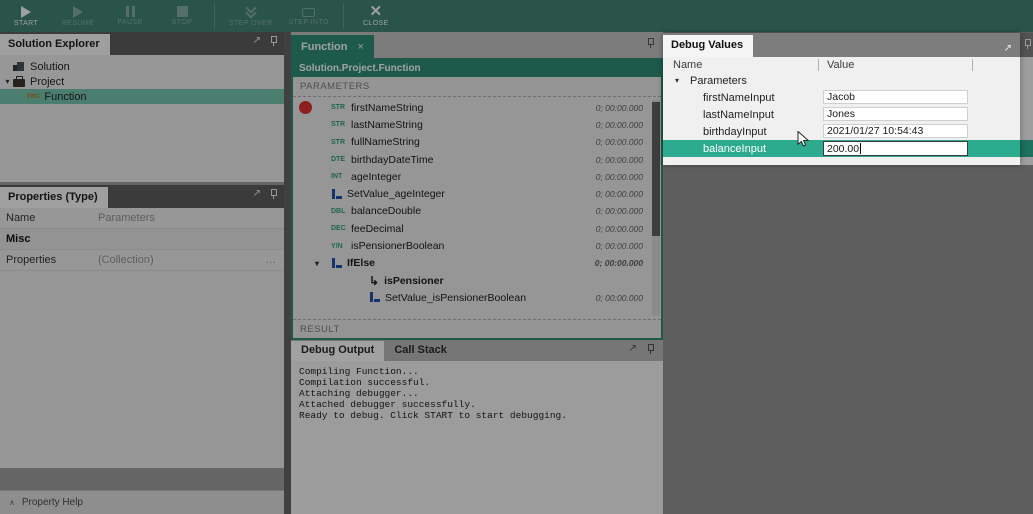 This screenshot has width=1033, height=514. What do you see at coordinates (841, 64) in the screenshot?
I see `column-value: Value` at bounding box center [841, 64].